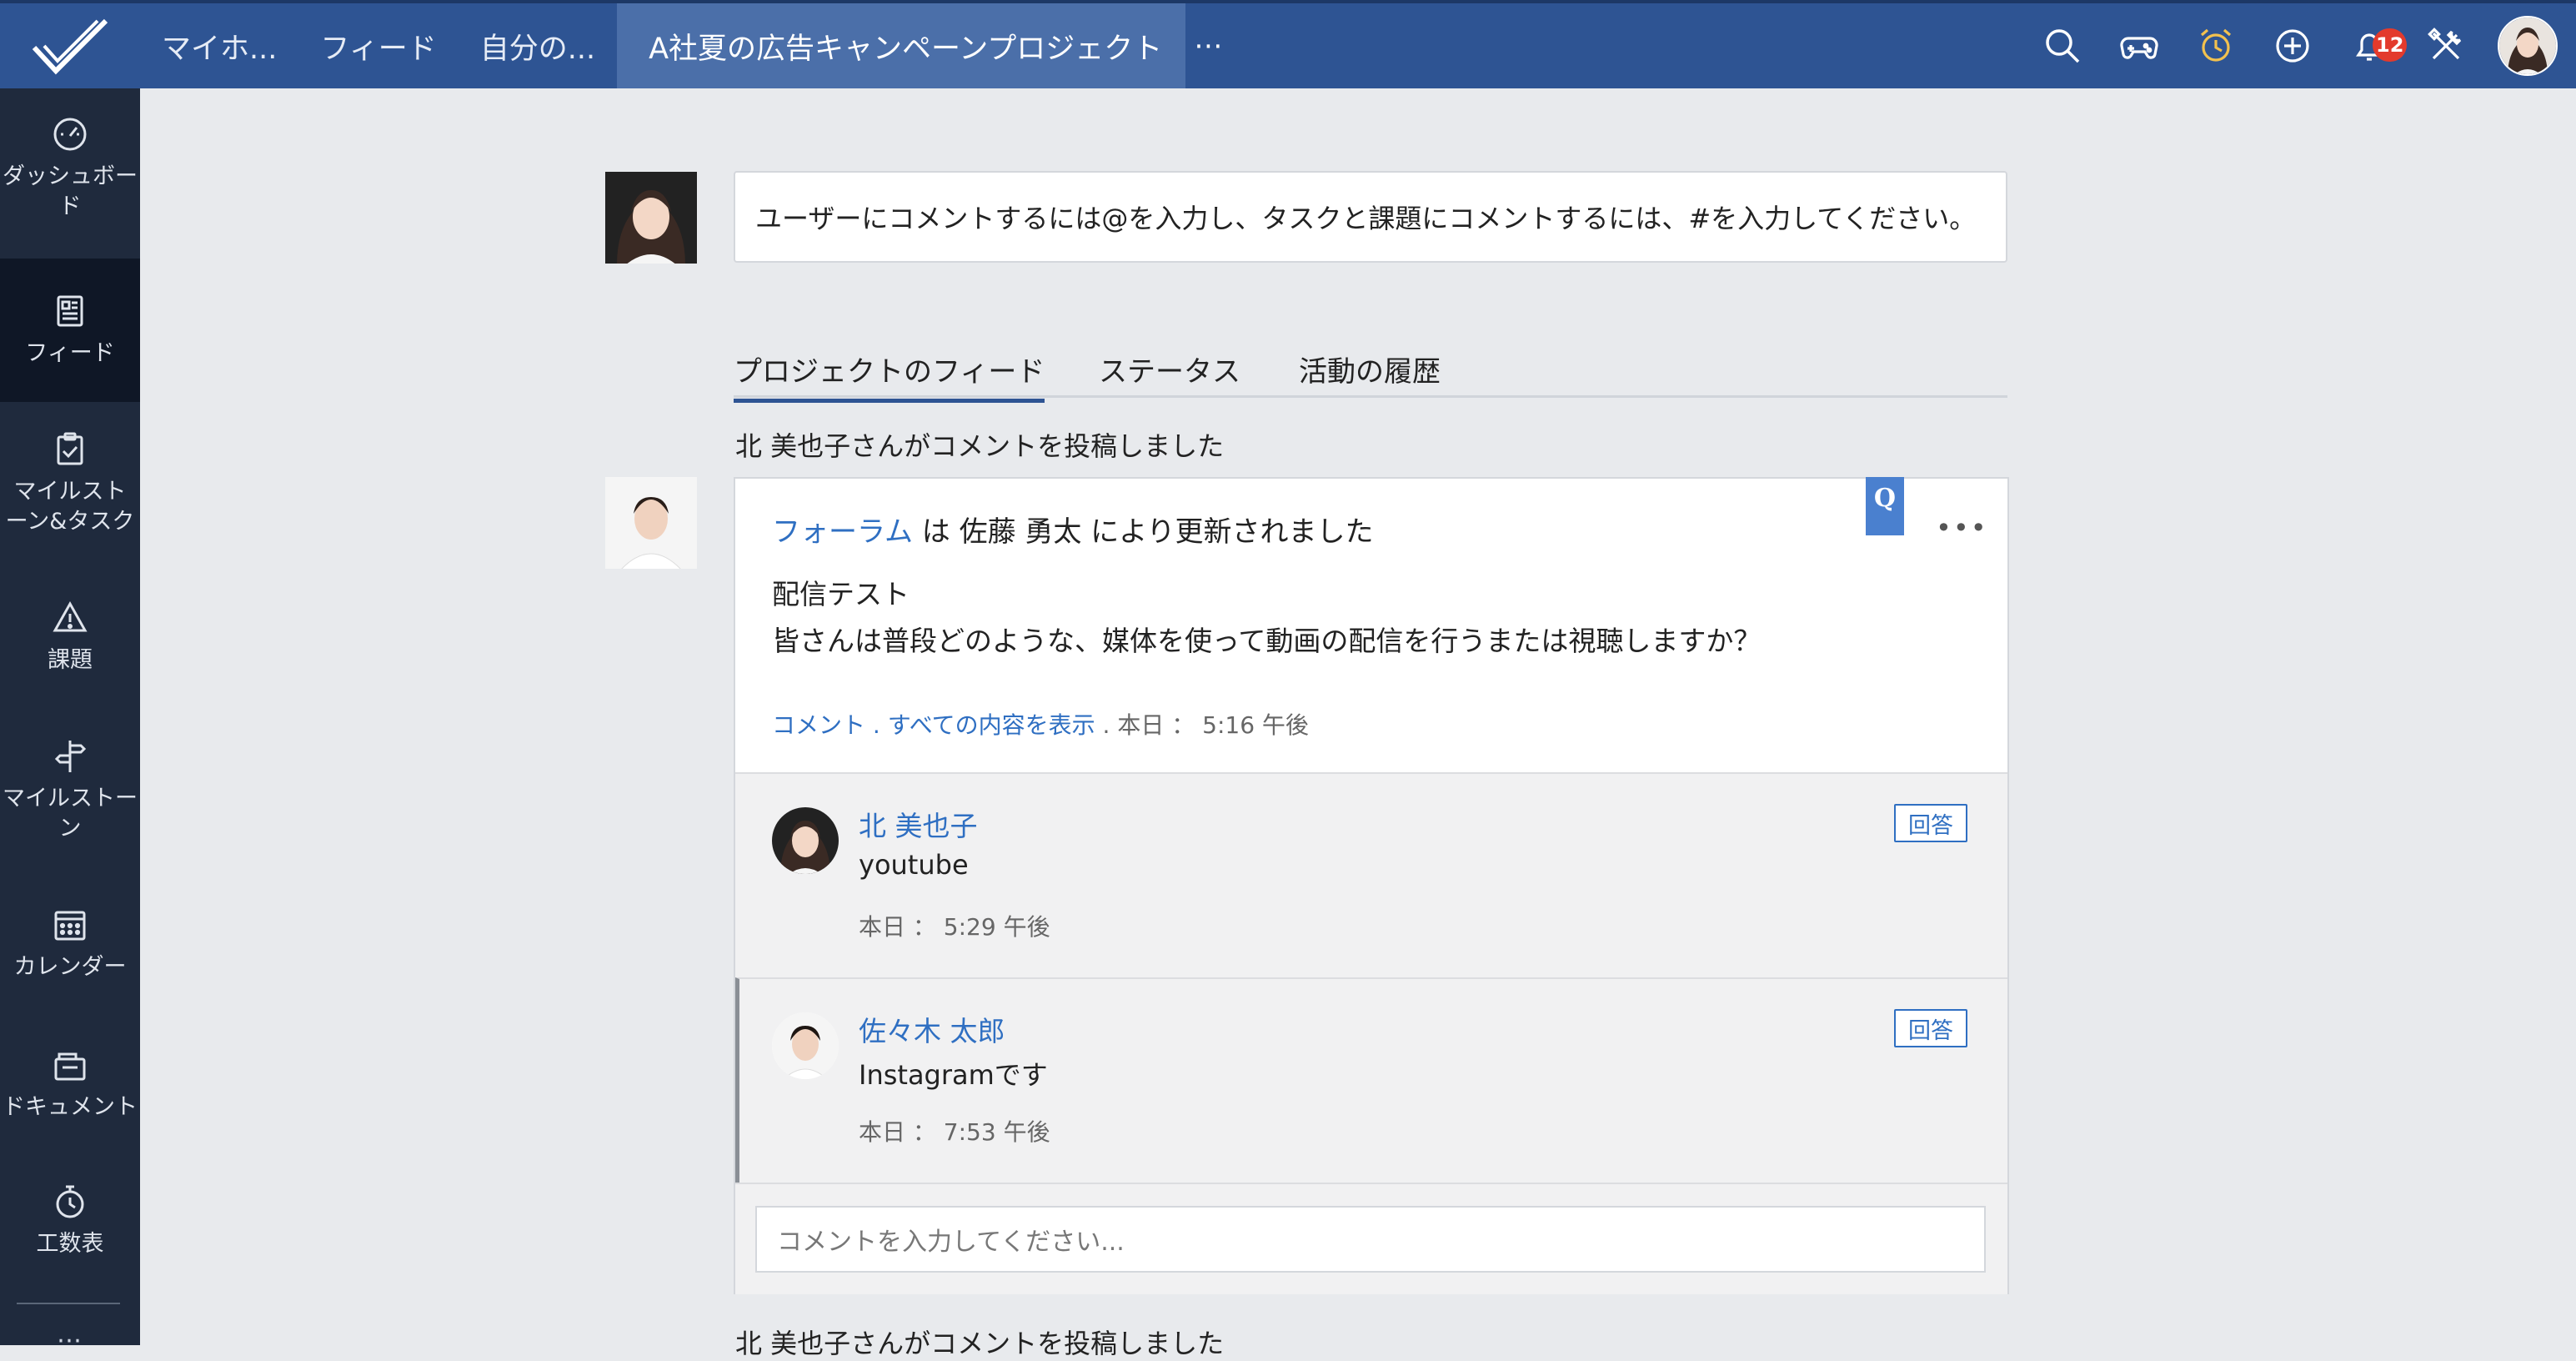 This screenshot has width=2576, height=1361. Describe the element at coordinates (651, 523) in the screenshot. I see `post-author-avatar` at that location.